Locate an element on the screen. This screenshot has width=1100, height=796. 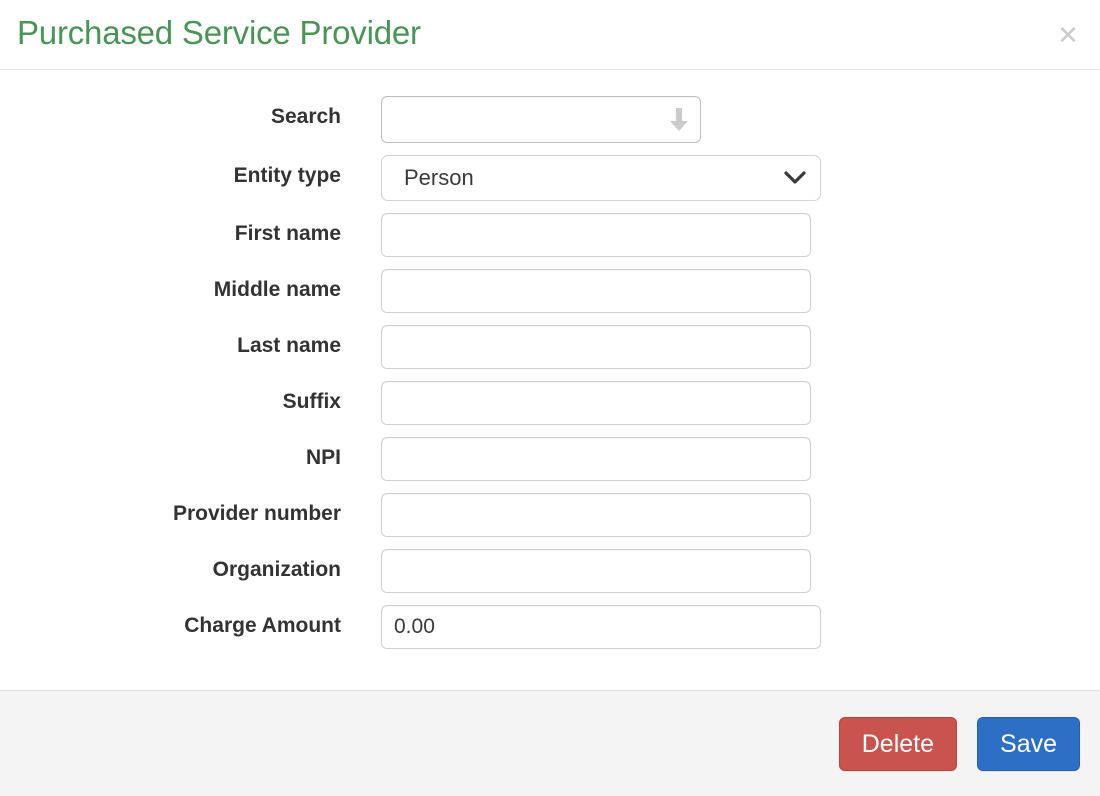
provider-number-input is located at coordinates (596, 515).